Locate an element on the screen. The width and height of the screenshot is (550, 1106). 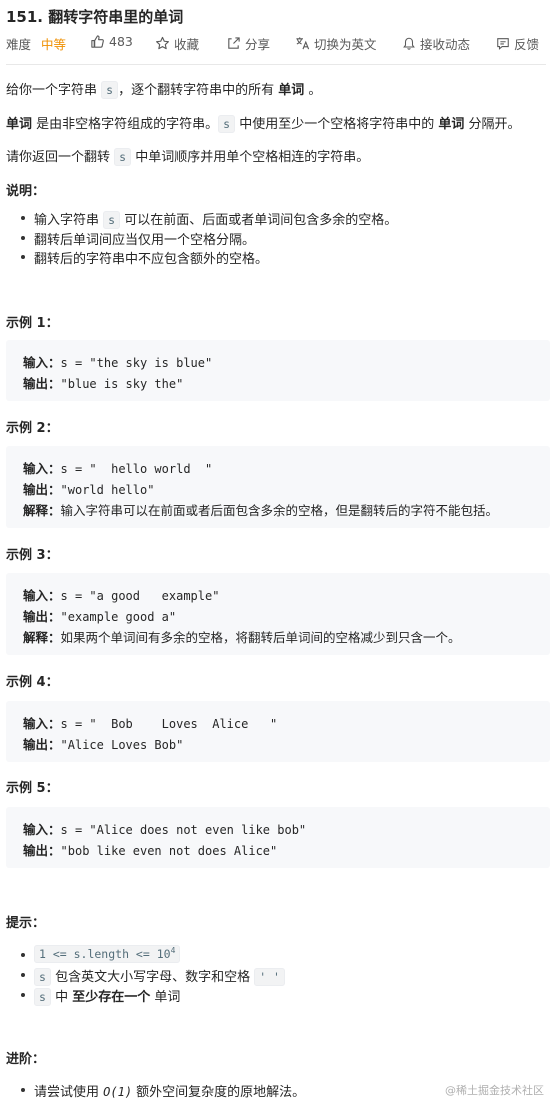
explain-text: 如果两个单词间有多余的空格，将翻转后单词间的空格减少到只含一个。 is located at coordinates (260, 637).